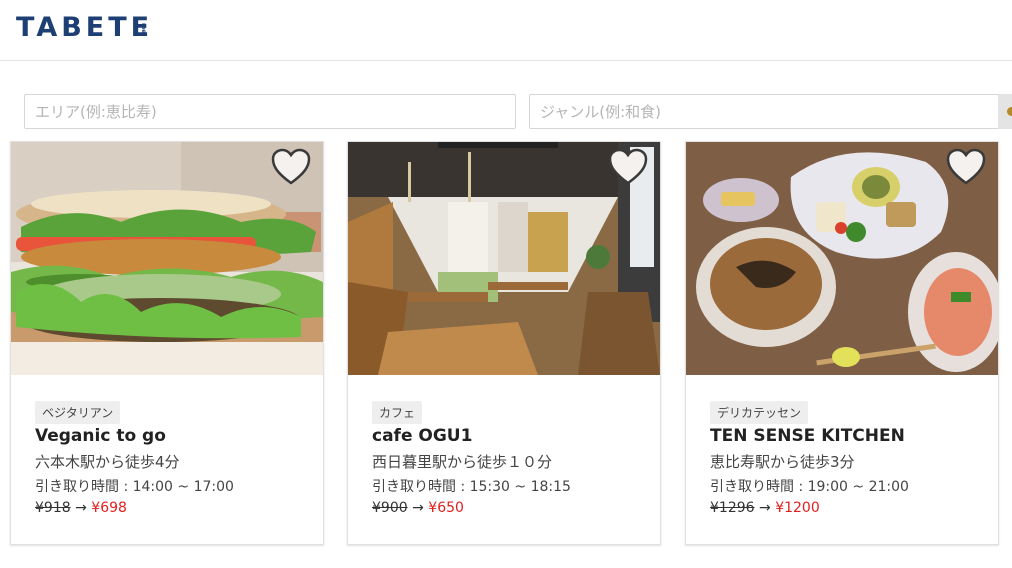 The height and width of the screenshot is (568, 1012). I want to click on tabete-logo: TABETE, so click(84, 27).